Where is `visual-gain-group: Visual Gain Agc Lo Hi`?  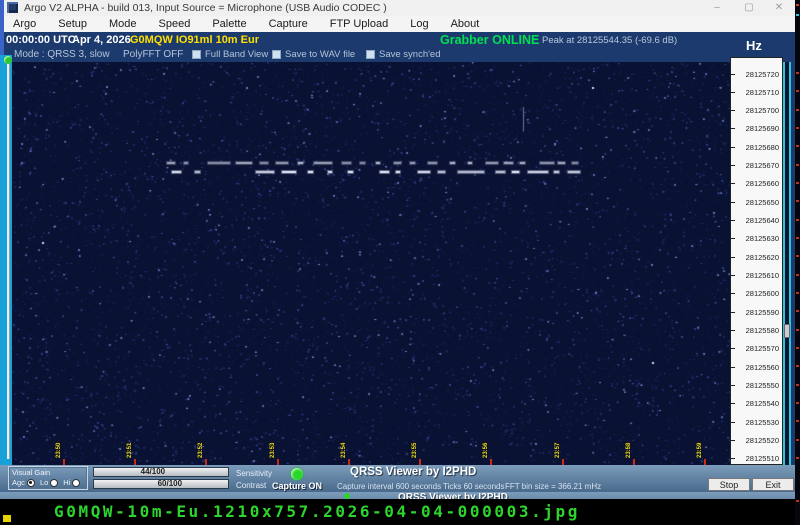
visual-gain-group: Visual Gain Agc Lo Hi is located at coordinates (48, 478).